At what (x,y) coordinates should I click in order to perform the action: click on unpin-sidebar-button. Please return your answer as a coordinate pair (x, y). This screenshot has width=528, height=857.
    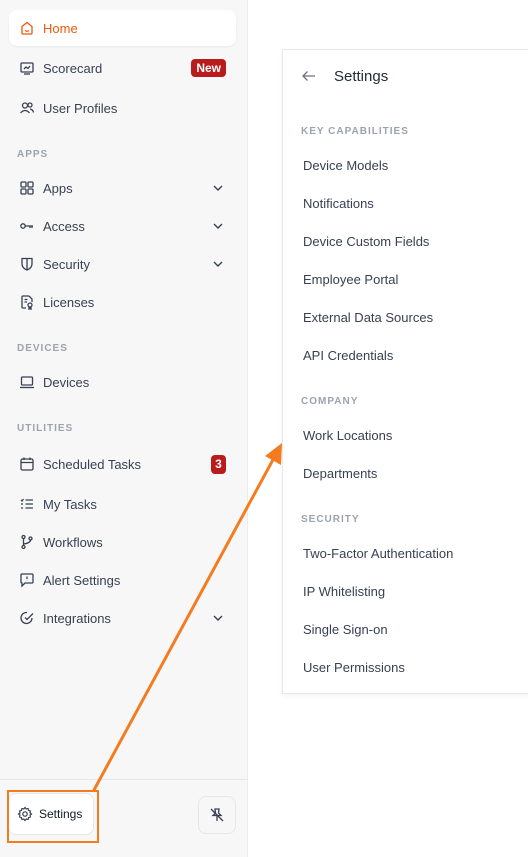
    Looking at the image, I should click on (217, 815).